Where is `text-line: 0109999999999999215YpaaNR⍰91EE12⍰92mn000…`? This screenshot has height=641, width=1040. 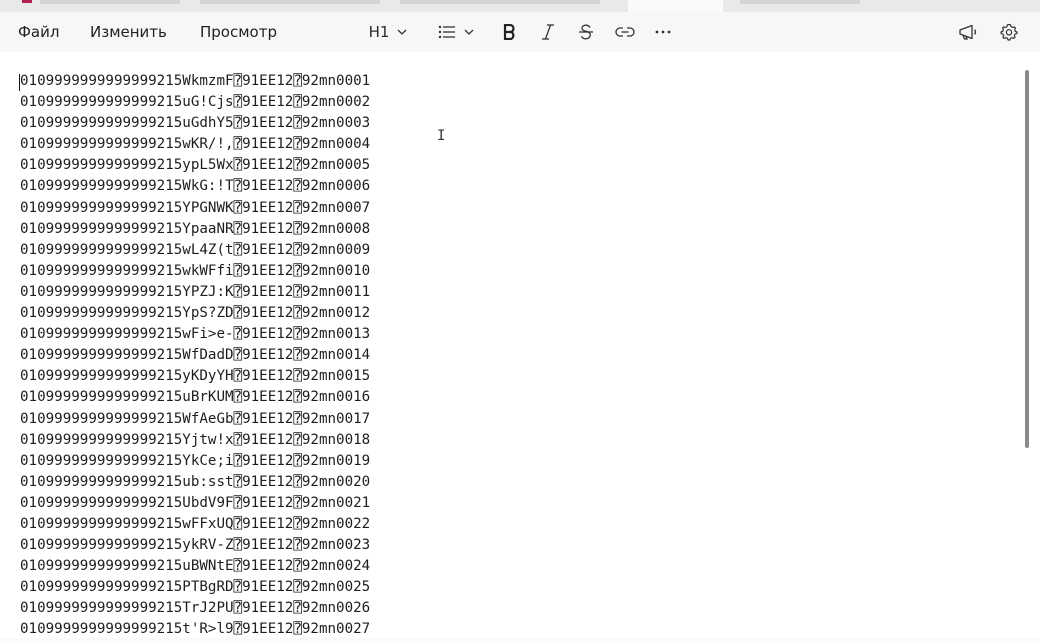
text-line: 0109999999999999215YpaaNR⍰91EE12⍰92mn000… is located at coordinates (195, 229).